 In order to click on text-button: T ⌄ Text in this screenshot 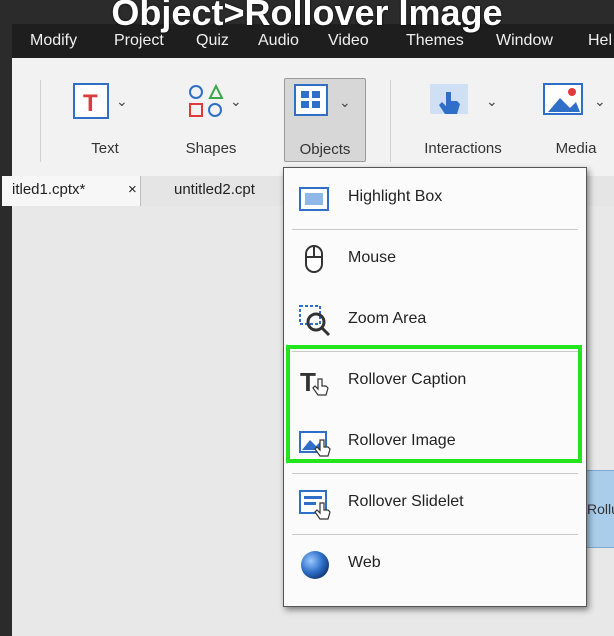, I will do `click(105, 119)`.